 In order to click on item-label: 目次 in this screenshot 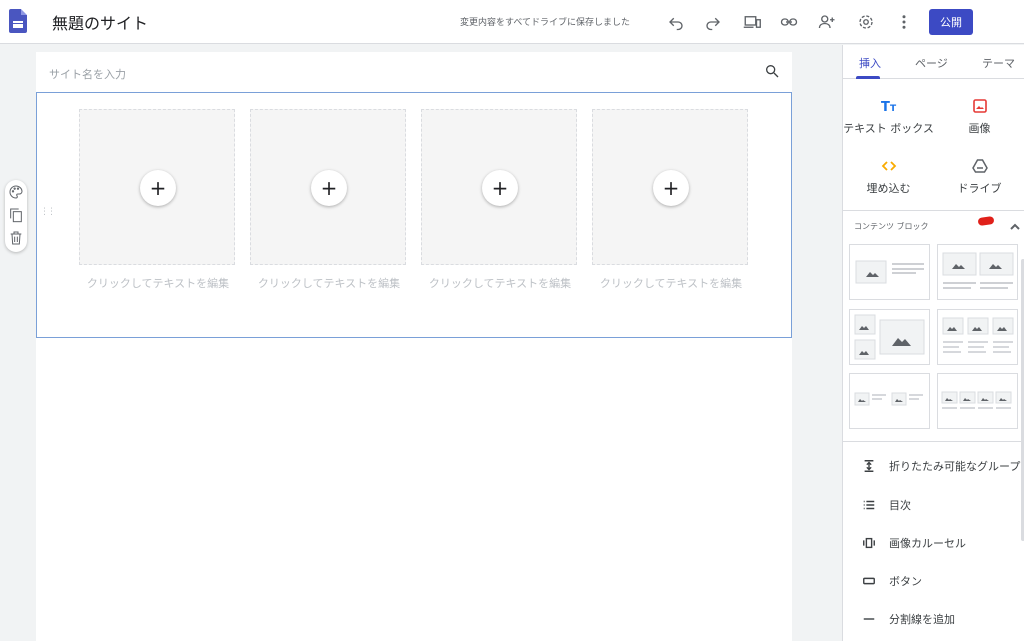, I will do `click(900, 505)`.